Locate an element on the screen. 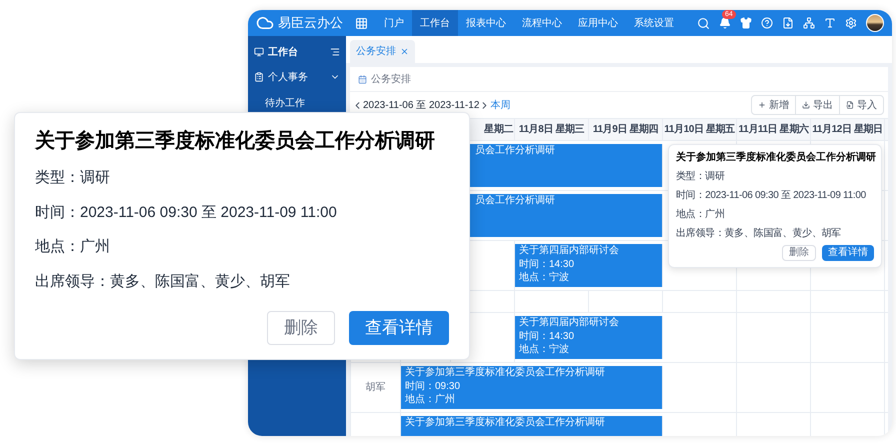  nav-tab: 系统设置 is located at coordinates (654, 23).